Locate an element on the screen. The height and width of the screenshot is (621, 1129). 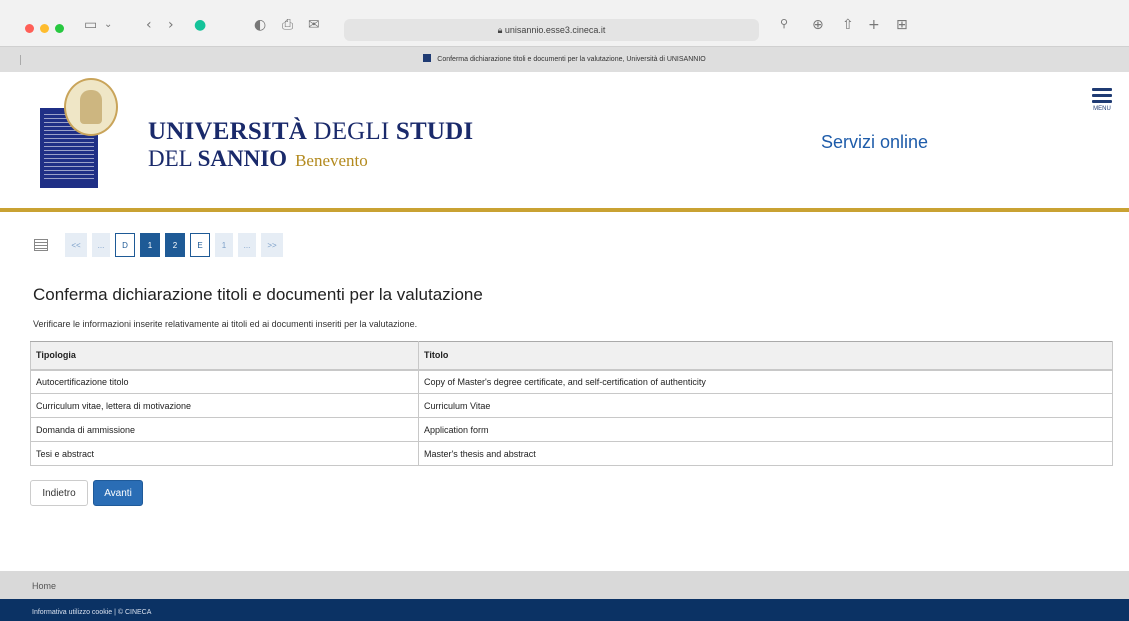
table-header-row: Tipologia Titolo is located at coordinates (571, 356).